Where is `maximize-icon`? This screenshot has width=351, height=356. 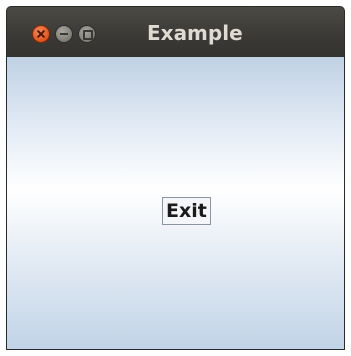
maximize-icon is located at coordinates (87, 34).